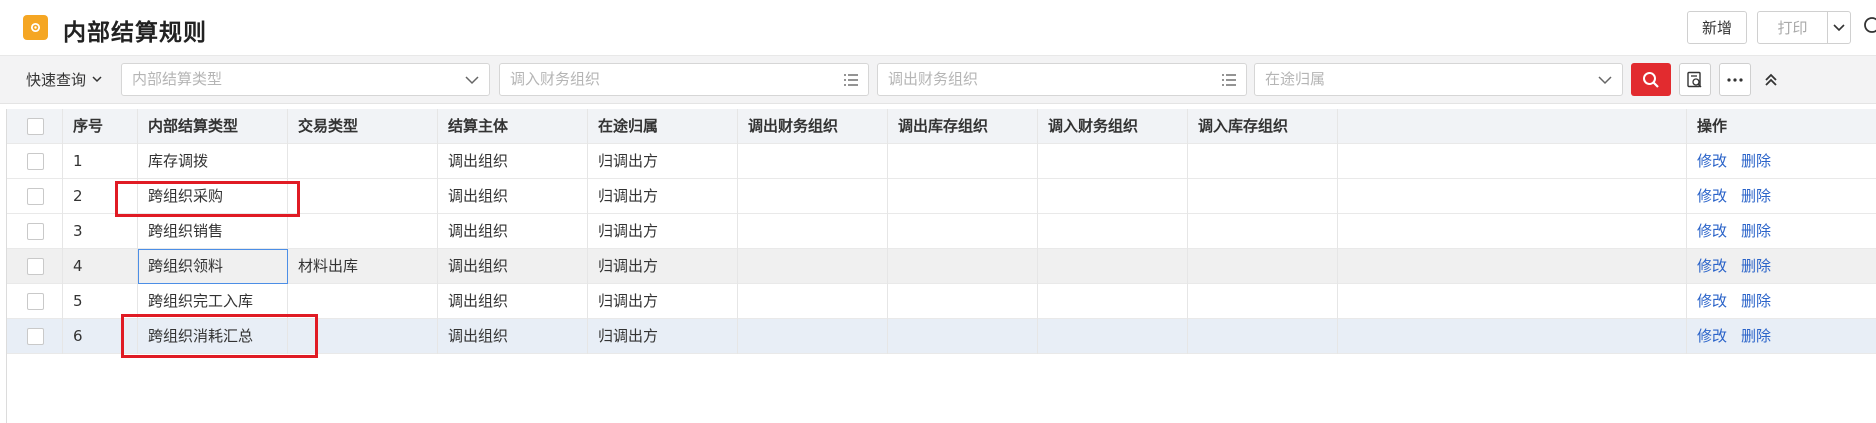  What do you see at coordinates (813, 126) in the screenshot?
I see `col-header-out-finance-org: 调出财务组织` at bounding box center [813, 126].